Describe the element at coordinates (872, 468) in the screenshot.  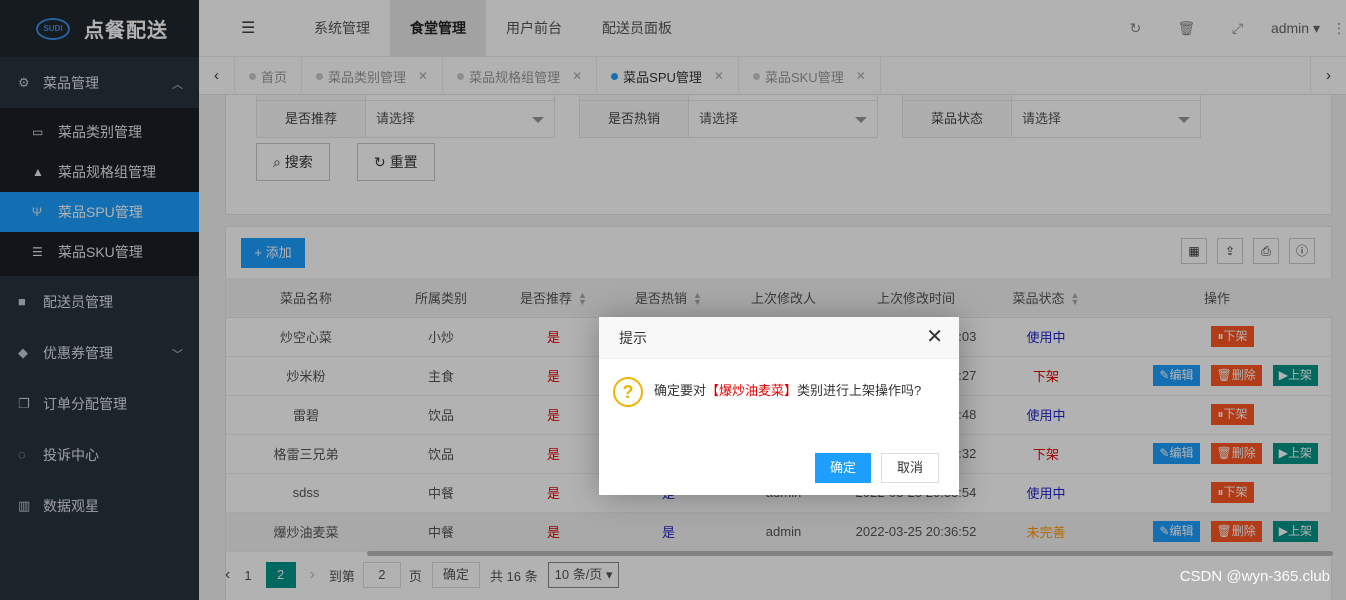
I see `dialog-buttons: 确定 取消` at that location.